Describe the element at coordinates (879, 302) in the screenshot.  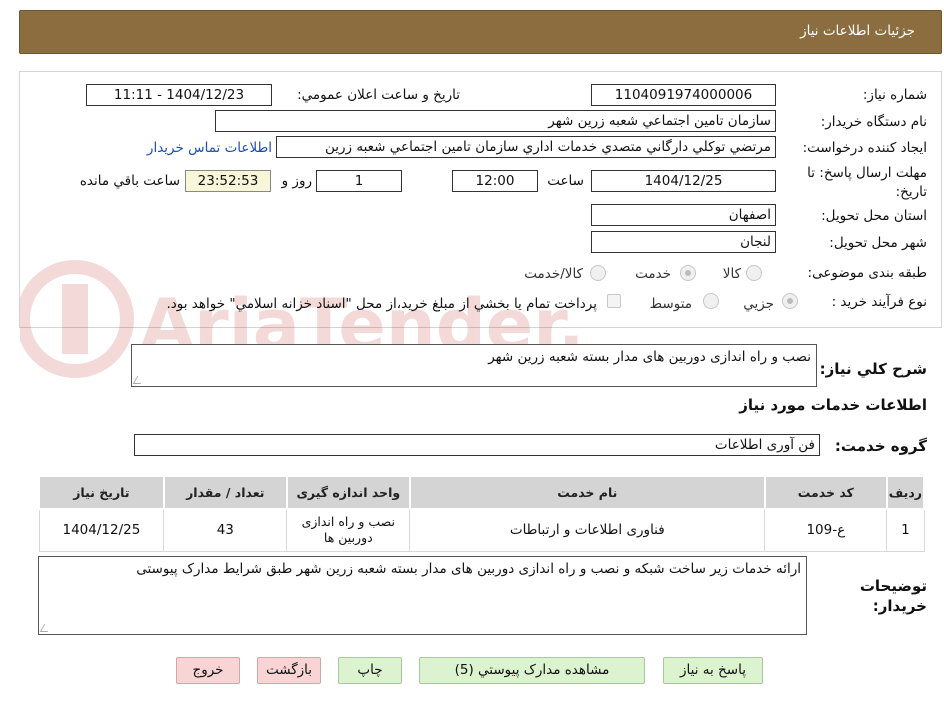
I see `process-label: نوع فرآيند خريد :` at that location.